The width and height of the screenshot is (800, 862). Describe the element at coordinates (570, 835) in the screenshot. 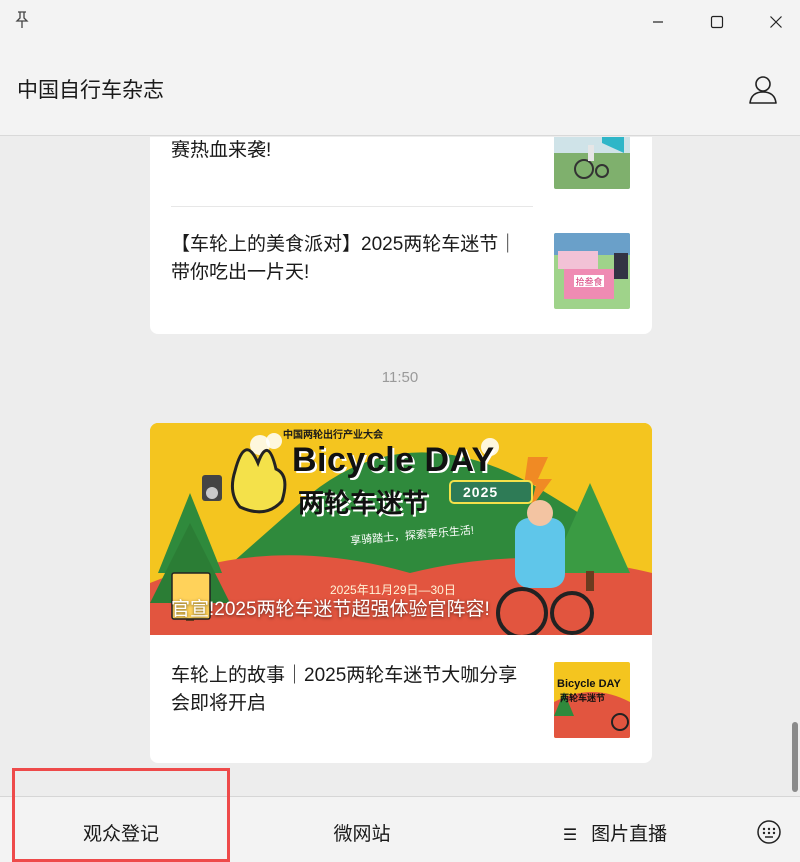

I see `submenu-icon: ☰` at that location.